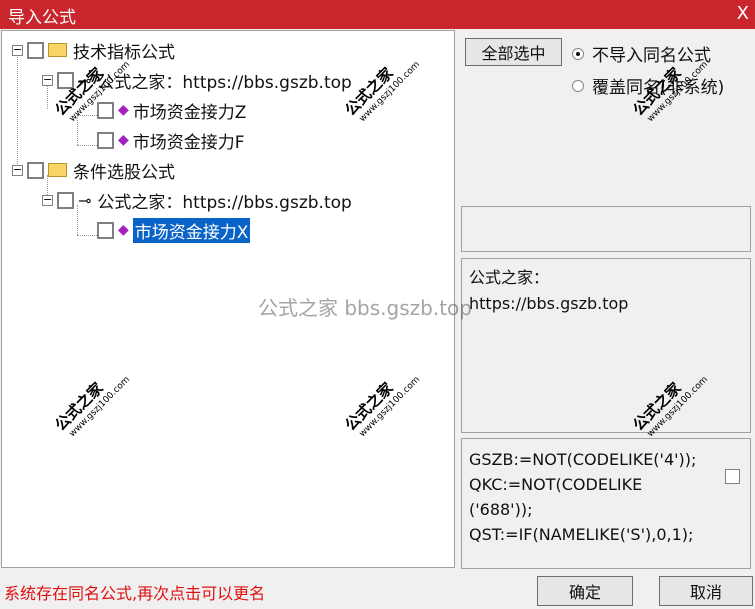  Describe the element at coordinates (556, 484) in the screenshot. I see `code-line: QKC:=NOT(CODELIKE` at that location.